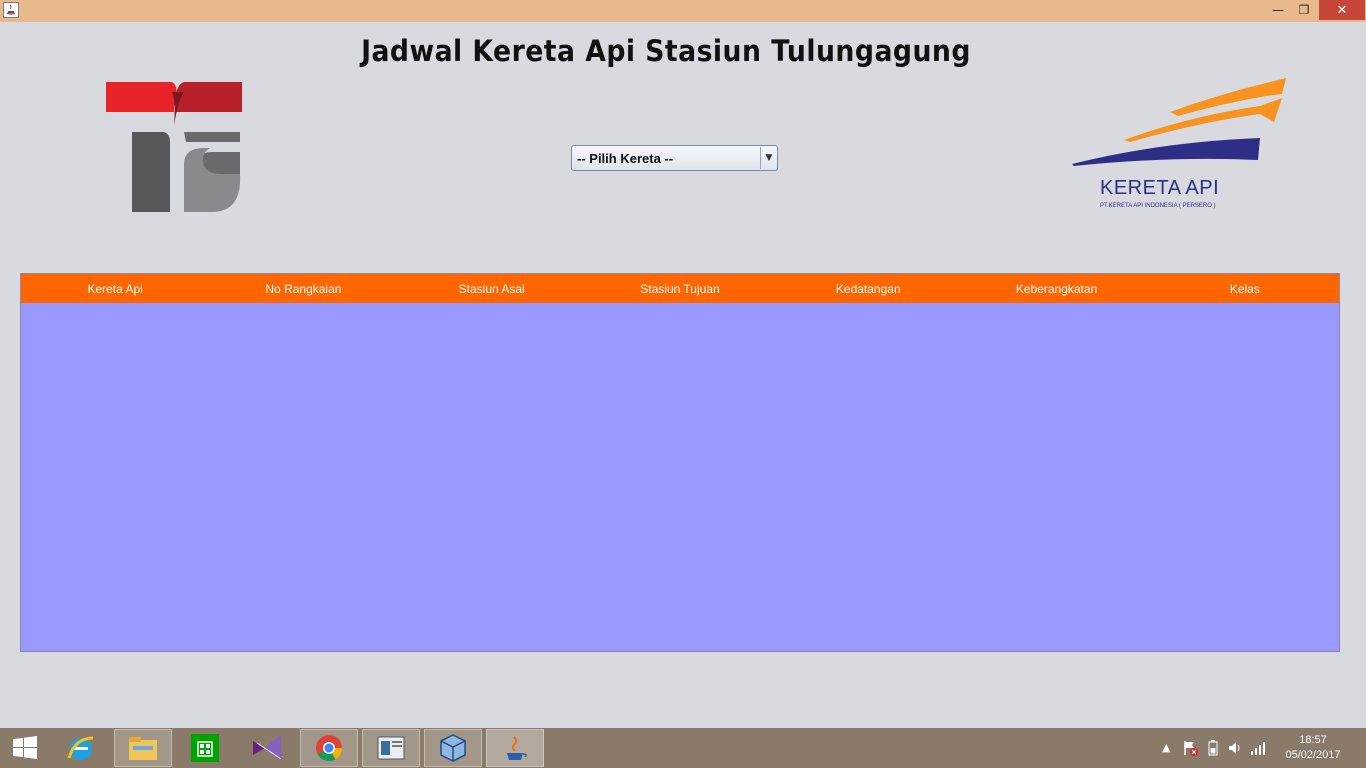 This screenshot has width=1366, height=768. What do you see at coordinates (1160, 188) in the screenshot?
I see `kereta-api-brand: KERETA API` at bounding box center [1160, 188].